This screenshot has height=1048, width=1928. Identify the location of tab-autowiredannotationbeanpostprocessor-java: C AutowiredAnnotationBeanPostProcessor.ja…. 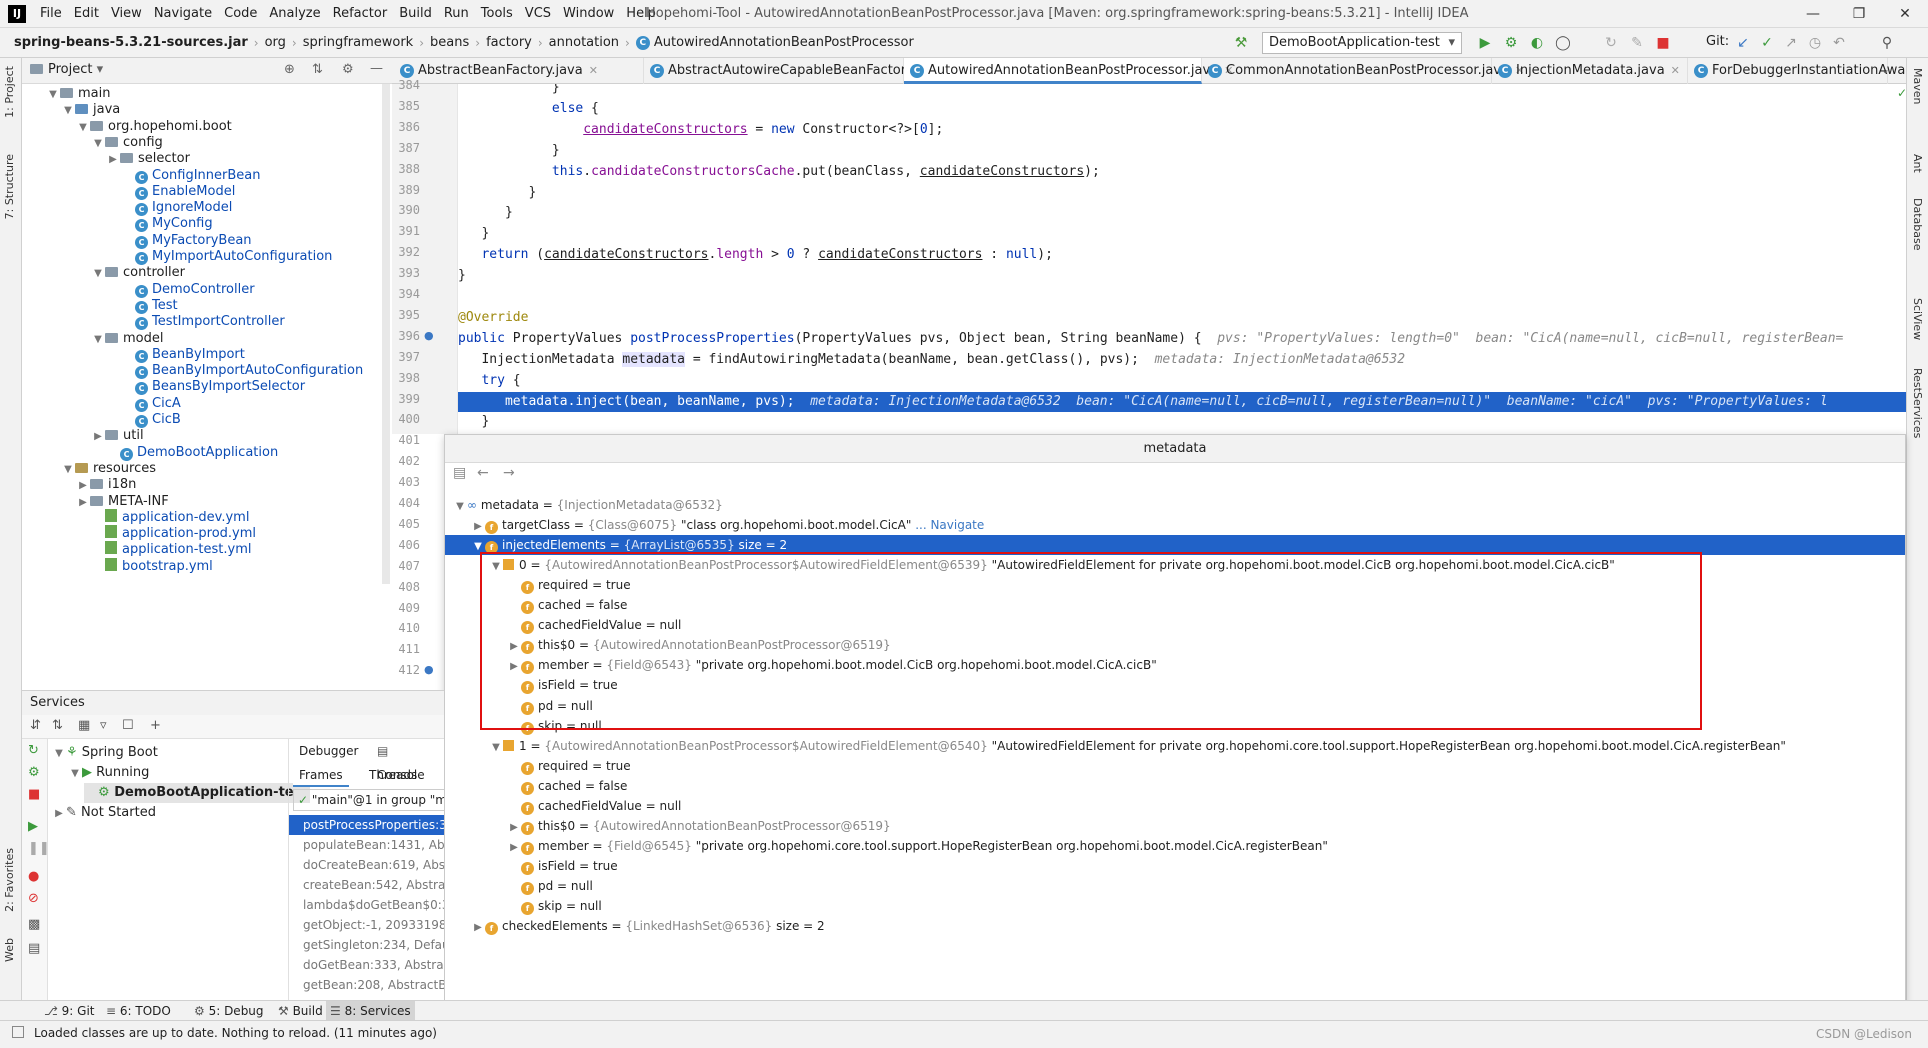
(1068, 71).